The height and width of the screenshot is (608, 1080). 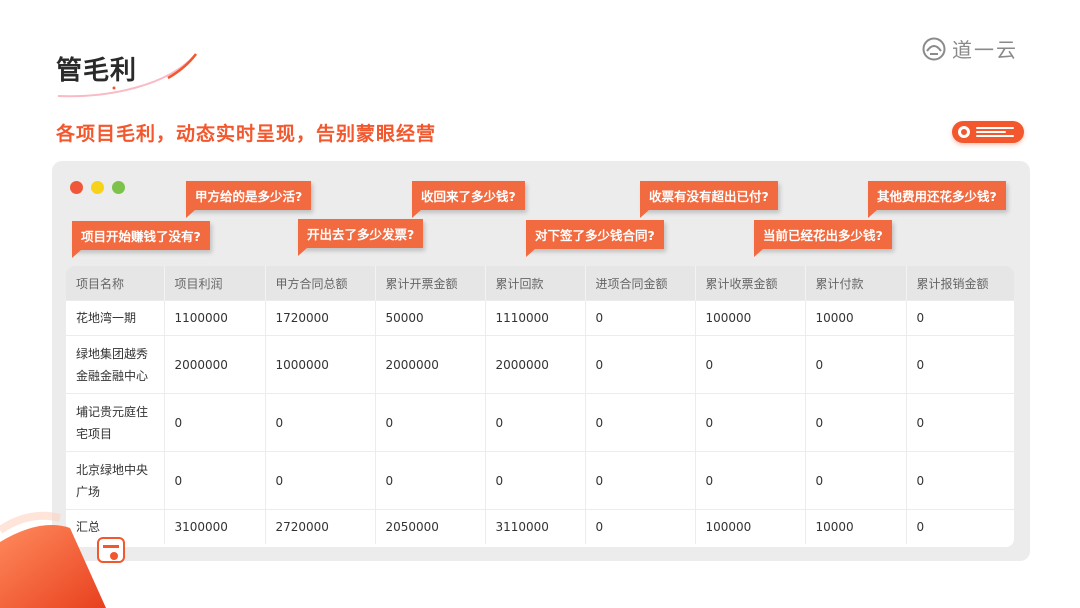 What do you see at coordinates (97, 71) in the screenshot?
I see `page-title: 管毛利` at bounding box center [97, 71].